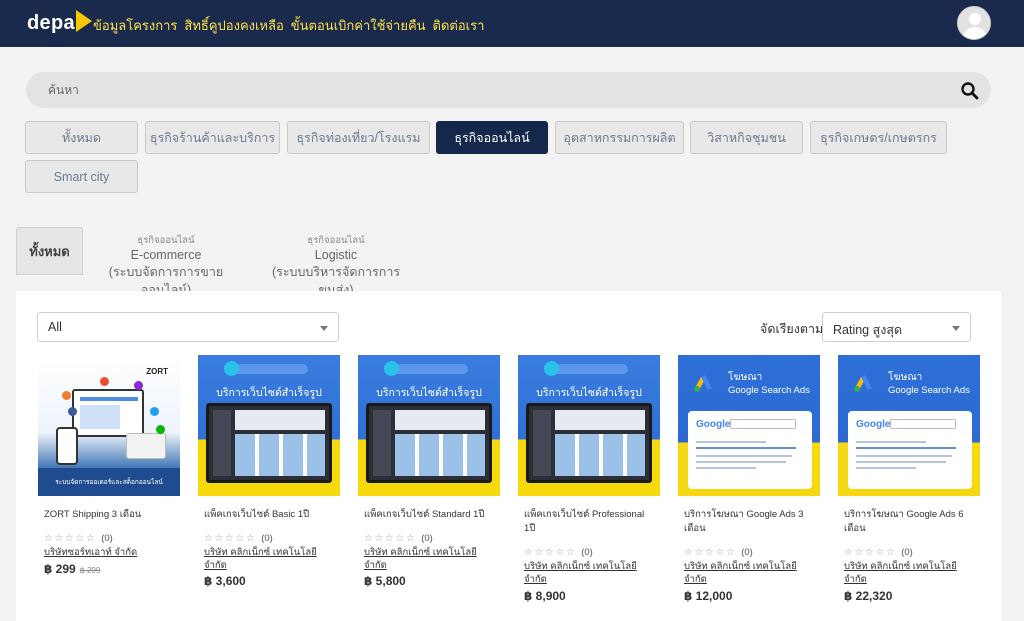  Describe the element at coordinates (431, 515) in the screenshot. I see `product-name: แพ็คเกจเว็บไซต์ Standard 1ปี` at that location.